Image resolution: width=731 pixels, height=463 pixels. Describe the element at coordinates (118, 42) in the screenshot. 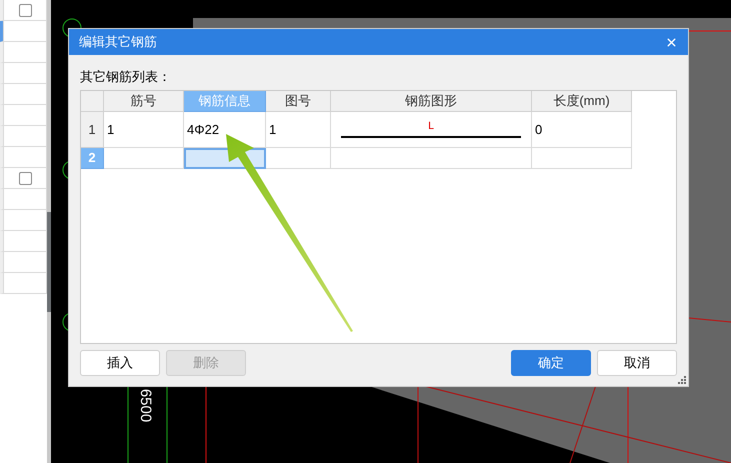

I see `dialog-title: 编辑其它钢筋` at that location.